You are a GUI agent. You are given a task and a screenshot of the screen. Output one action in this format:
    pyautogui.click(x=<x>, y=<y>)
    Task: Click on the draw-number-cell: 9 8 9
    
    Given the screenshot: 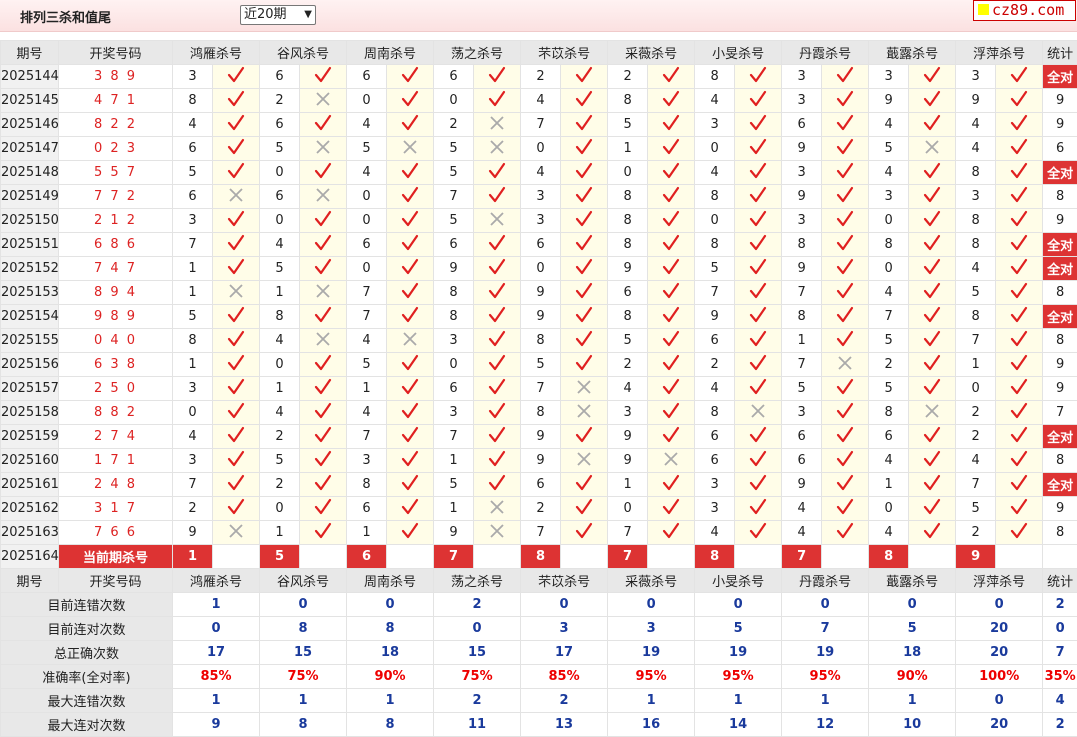 What is the action you would take?
    pyautogui.click(x=116, y=317)
    